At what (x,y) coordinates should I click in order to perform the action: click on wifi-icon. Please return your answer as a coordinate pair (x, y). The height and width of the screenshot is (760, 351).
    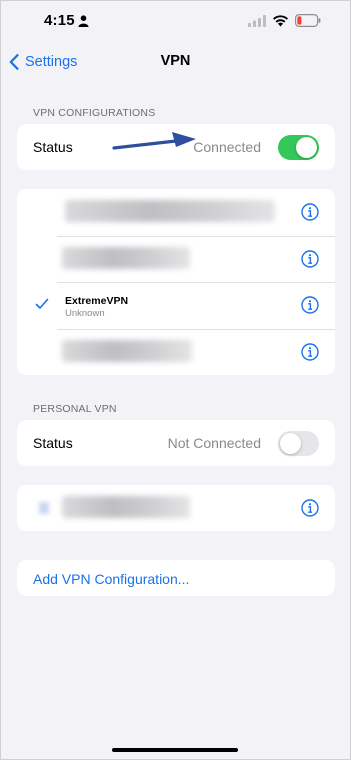
    Looking at the image, I should click on (280, 21).